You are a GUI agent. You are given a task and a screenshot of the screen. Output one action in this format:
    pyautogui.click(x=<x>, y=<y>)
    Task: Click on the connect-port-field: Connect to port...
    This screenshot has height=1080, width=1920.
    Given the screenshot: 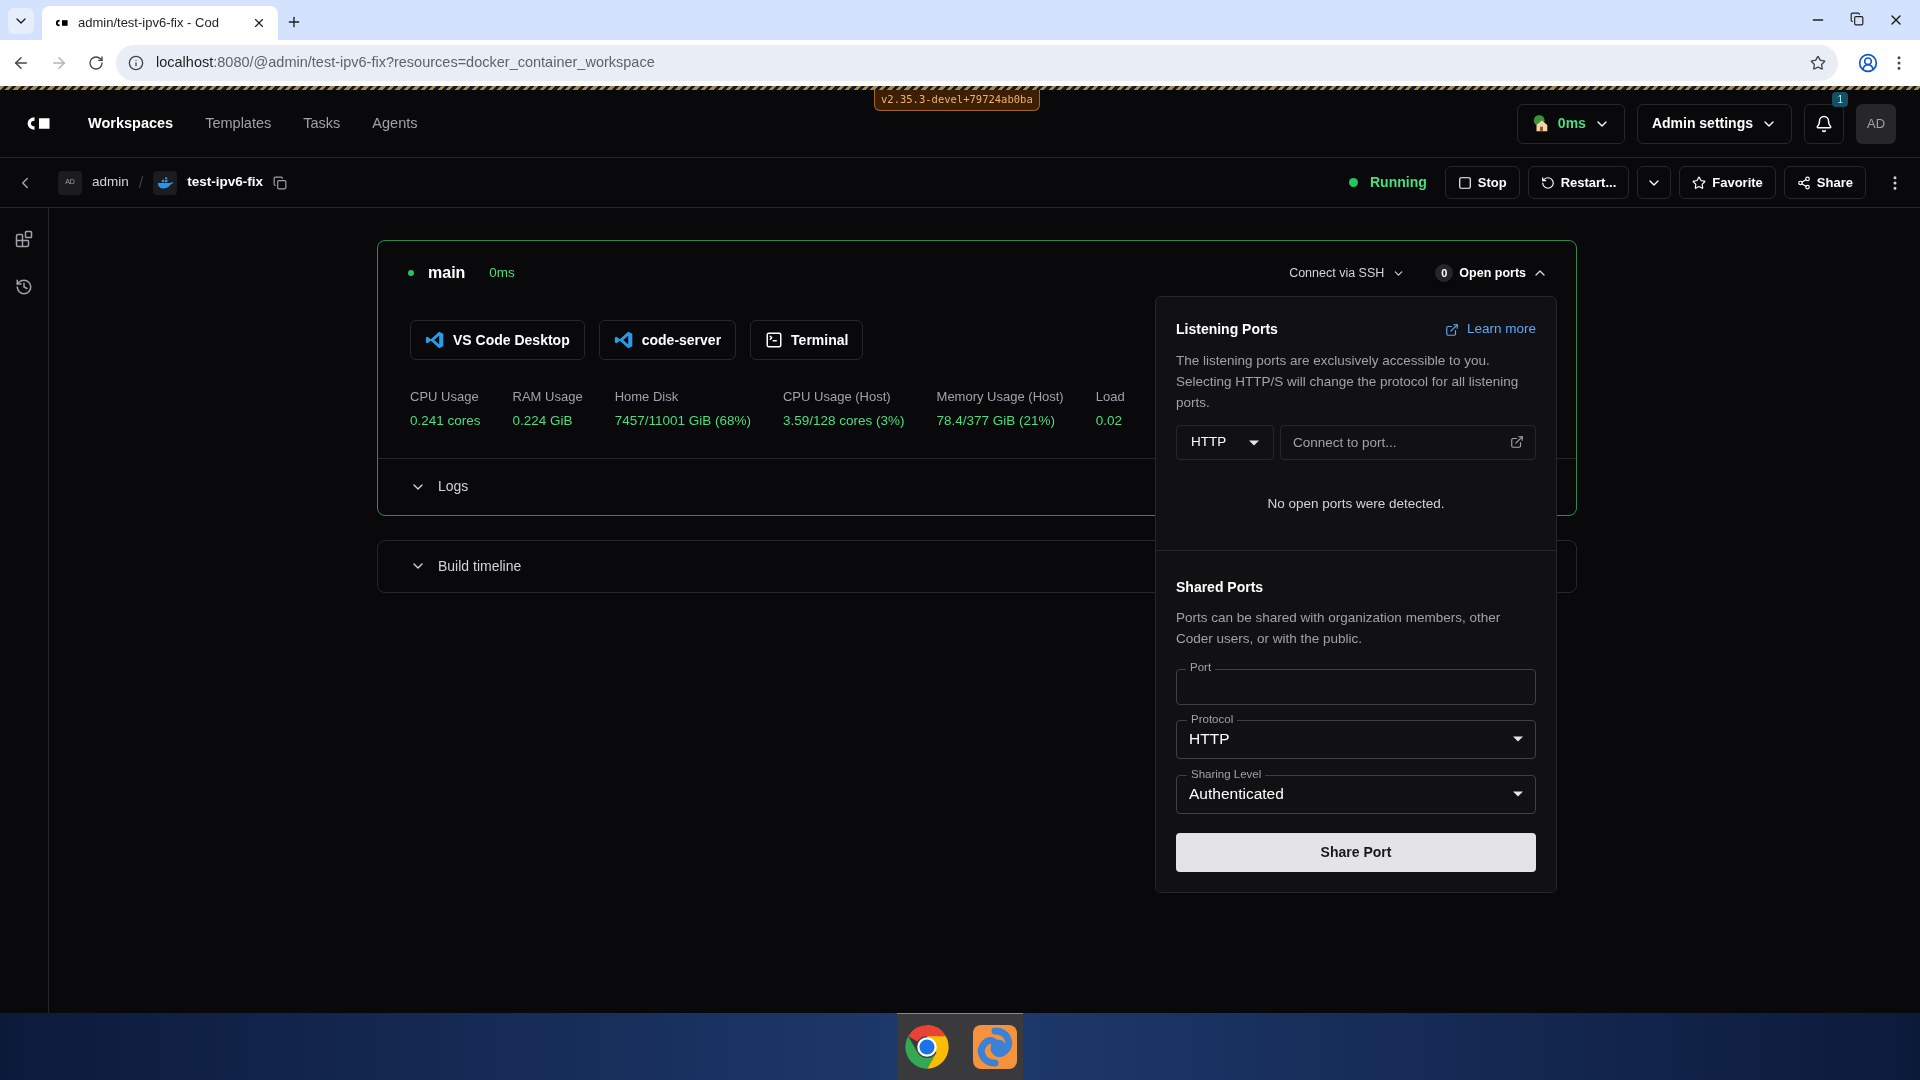 What is the action you would take?
    pyautogui.click(x=1408, y=442)
    